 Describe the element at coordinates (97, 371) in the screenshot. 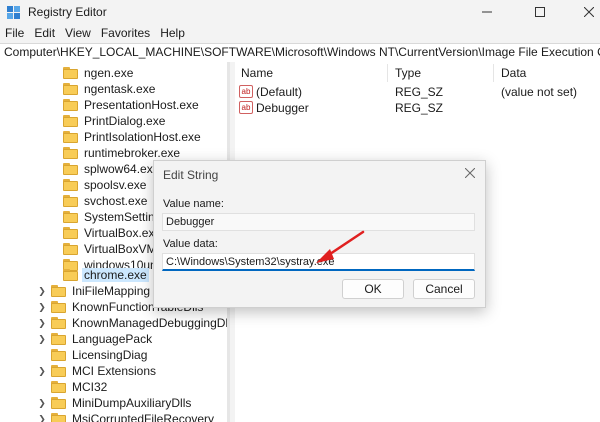

I see `tree-item: ❯ MCI Extensions` at that location.